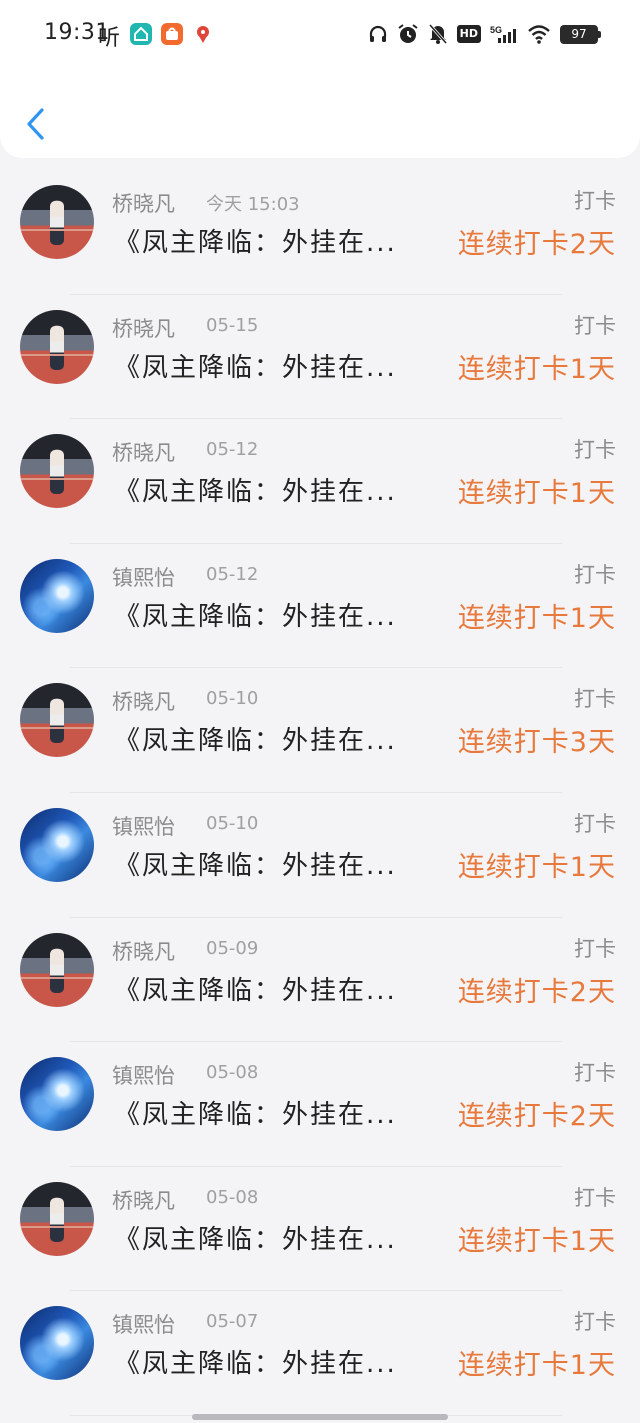  What do you see at coordinates (580, 34) in the screenshot?
I see `battery-indicator: 97` at bounding box center [580, 34].